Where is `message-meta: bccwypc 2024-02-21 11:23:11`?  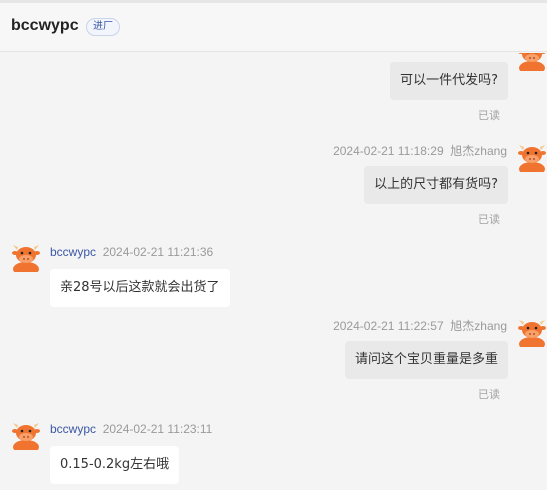 message-meta: bccwypc 2024-02-21 11:23:11 is located at coordinates (131, 429).